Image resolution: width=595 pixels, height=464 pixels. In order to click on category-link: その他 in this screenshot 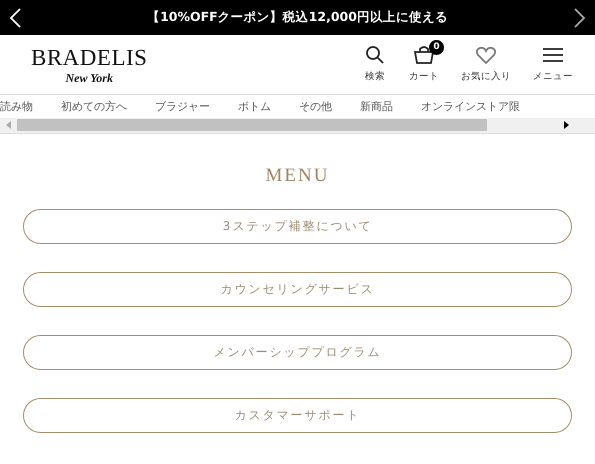, I will do `click(315, 107)`.